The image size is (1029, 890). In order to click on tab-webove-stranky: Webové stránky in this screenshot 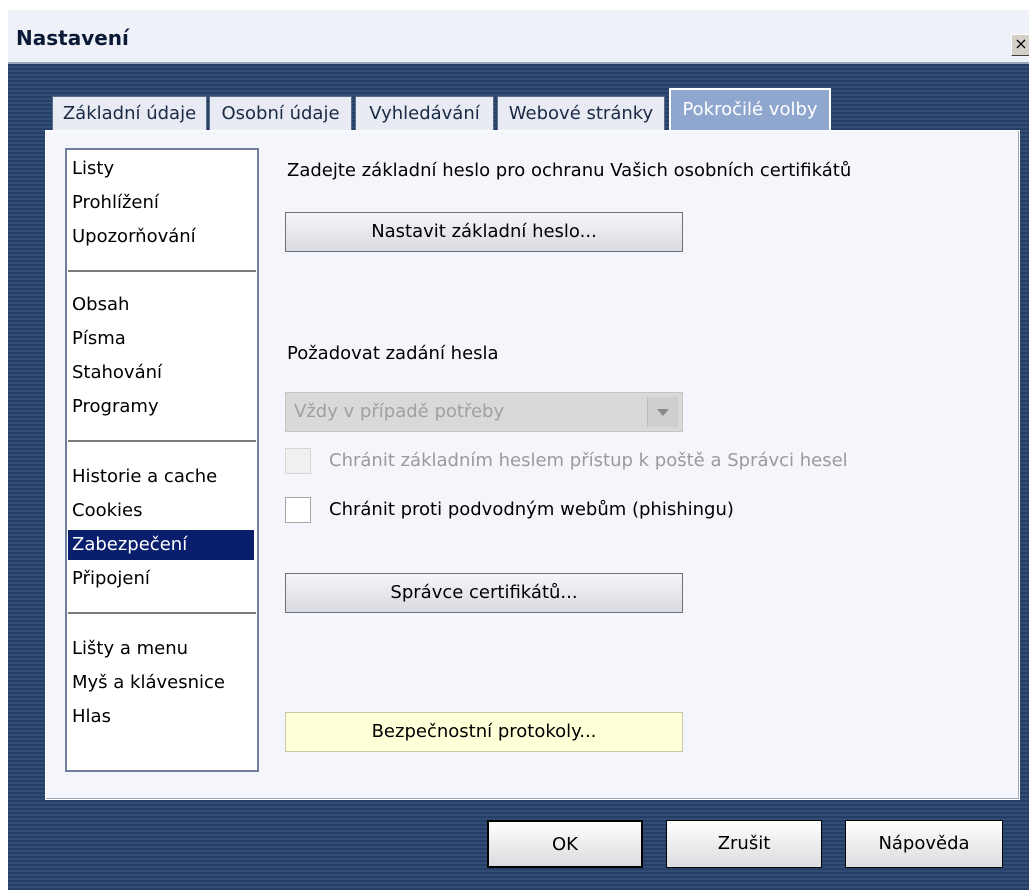, I will do `click(581, 113)`.